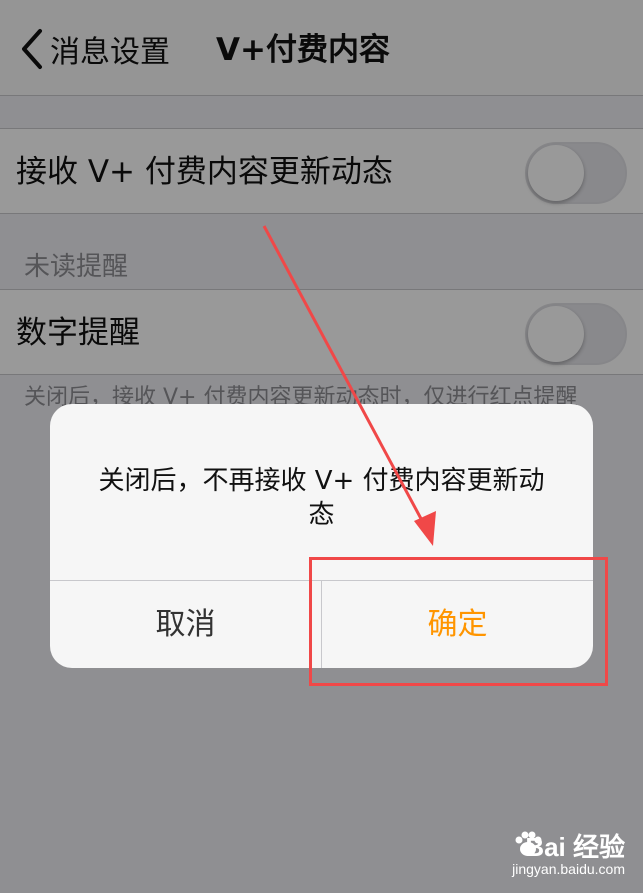  What do you see at coordinates (321, 498) in the screenshot?
I see `alert-message: 关闭后，不再接收 V+ 付费内容更新动态` at bounding box center [321, 498].